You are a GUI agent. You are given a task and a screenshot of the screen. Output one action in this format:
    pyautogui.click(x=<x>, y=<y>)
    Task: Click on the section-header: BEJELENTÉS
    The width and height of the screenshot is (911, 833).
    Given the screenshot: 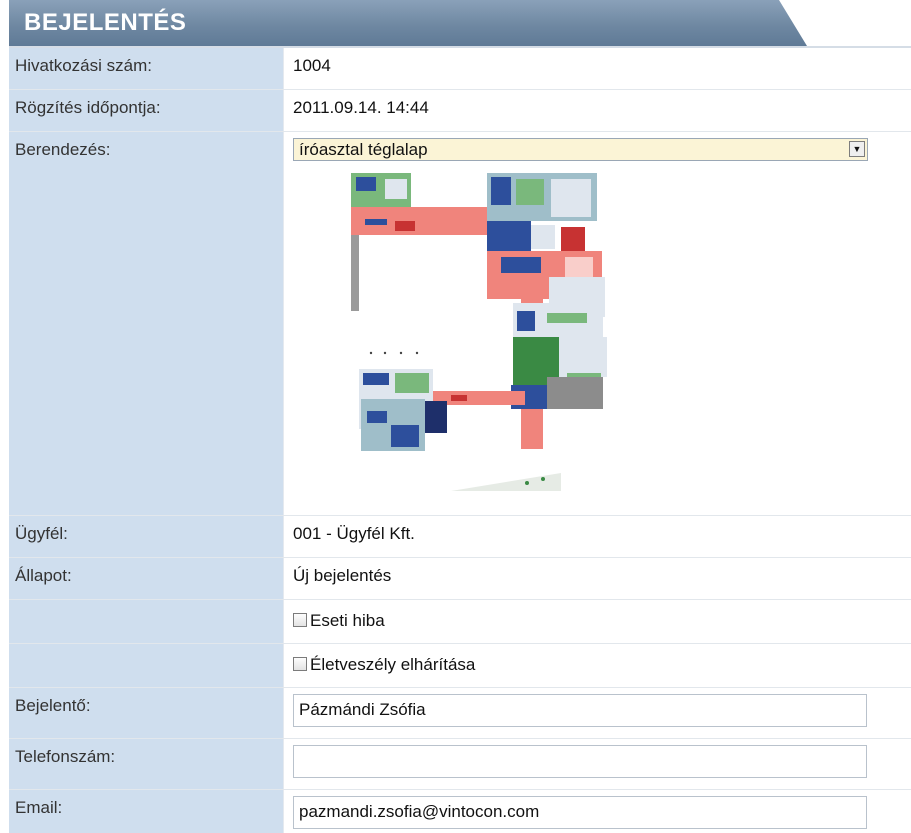 What is the action you would take?
    pyautogui.click(x=455, y=24)
    